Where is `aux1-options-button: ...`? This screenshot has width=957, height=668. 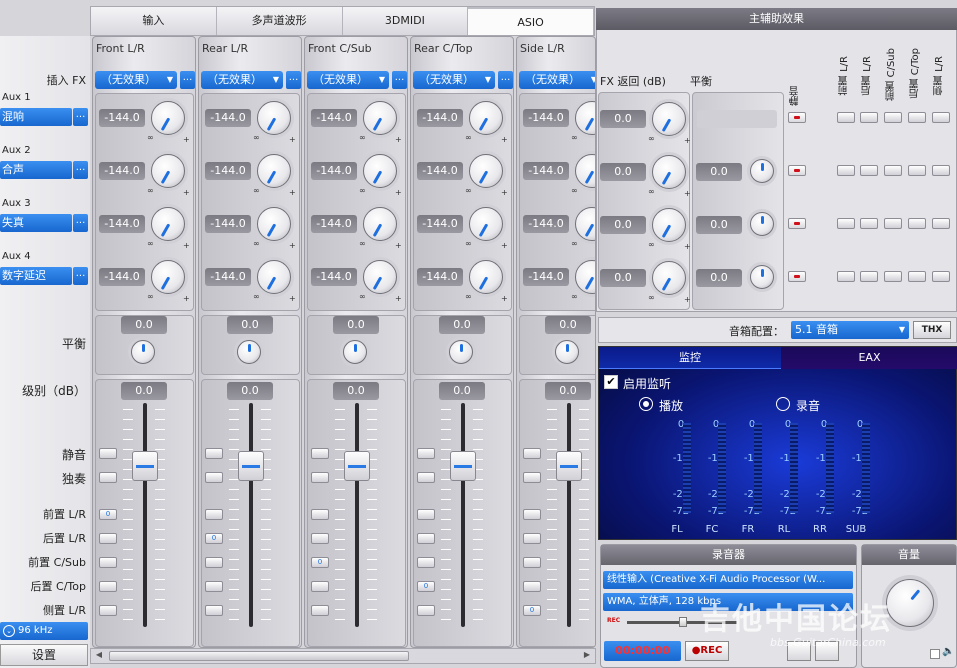
aux1-options-button: ... is located at coordinates (80, 117).